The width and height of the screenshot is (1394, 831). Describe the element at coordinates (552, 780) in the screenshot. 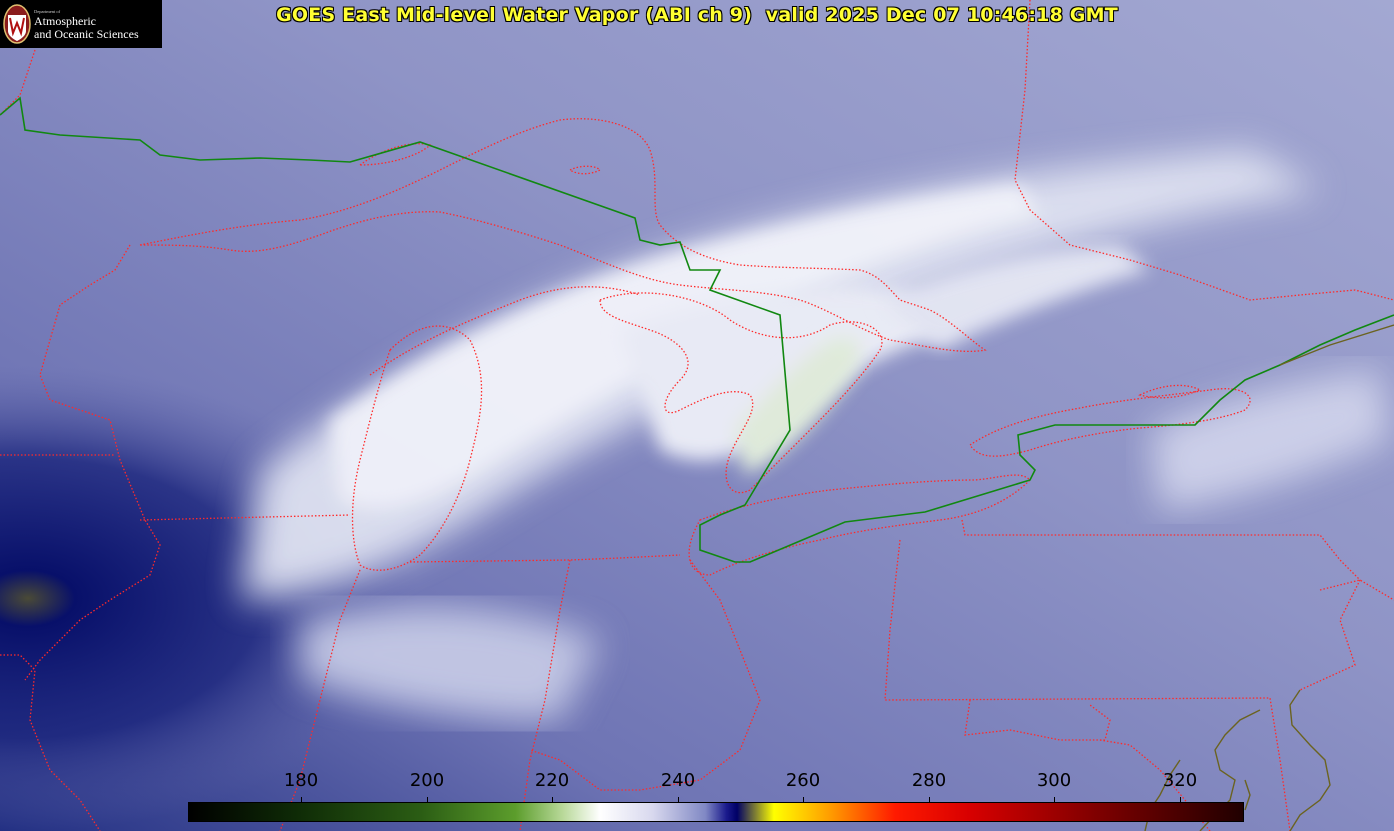

I see `colorbar-tick-label: 220` at that location.